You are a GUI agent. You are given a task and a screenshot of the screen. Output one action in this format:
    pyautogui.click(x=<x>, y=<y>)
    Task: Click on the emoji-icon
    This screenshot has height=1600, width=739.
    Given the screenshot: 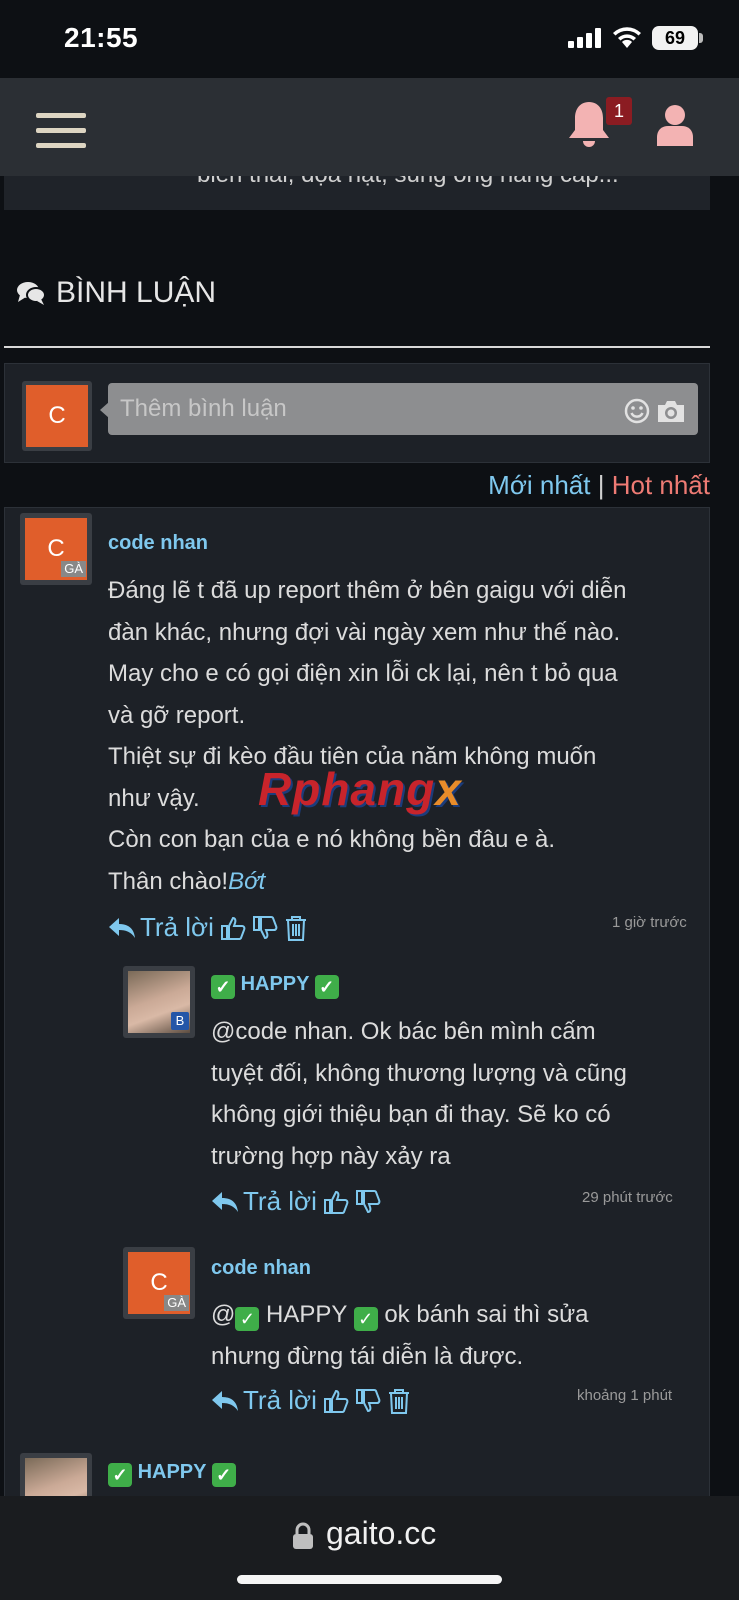 What is the action you would take?
    pyautogui.click(x=637, y=411)
    